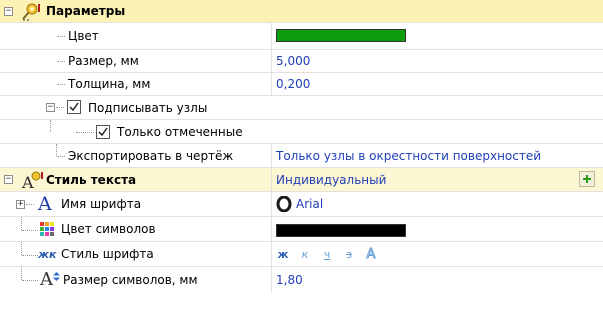 The width and height of the screenshot is (603, 314). What do you see at coordinates (293, 84) in the screenshot?
I see `thickness-value: 0,200` at bounding box center [293, 84].